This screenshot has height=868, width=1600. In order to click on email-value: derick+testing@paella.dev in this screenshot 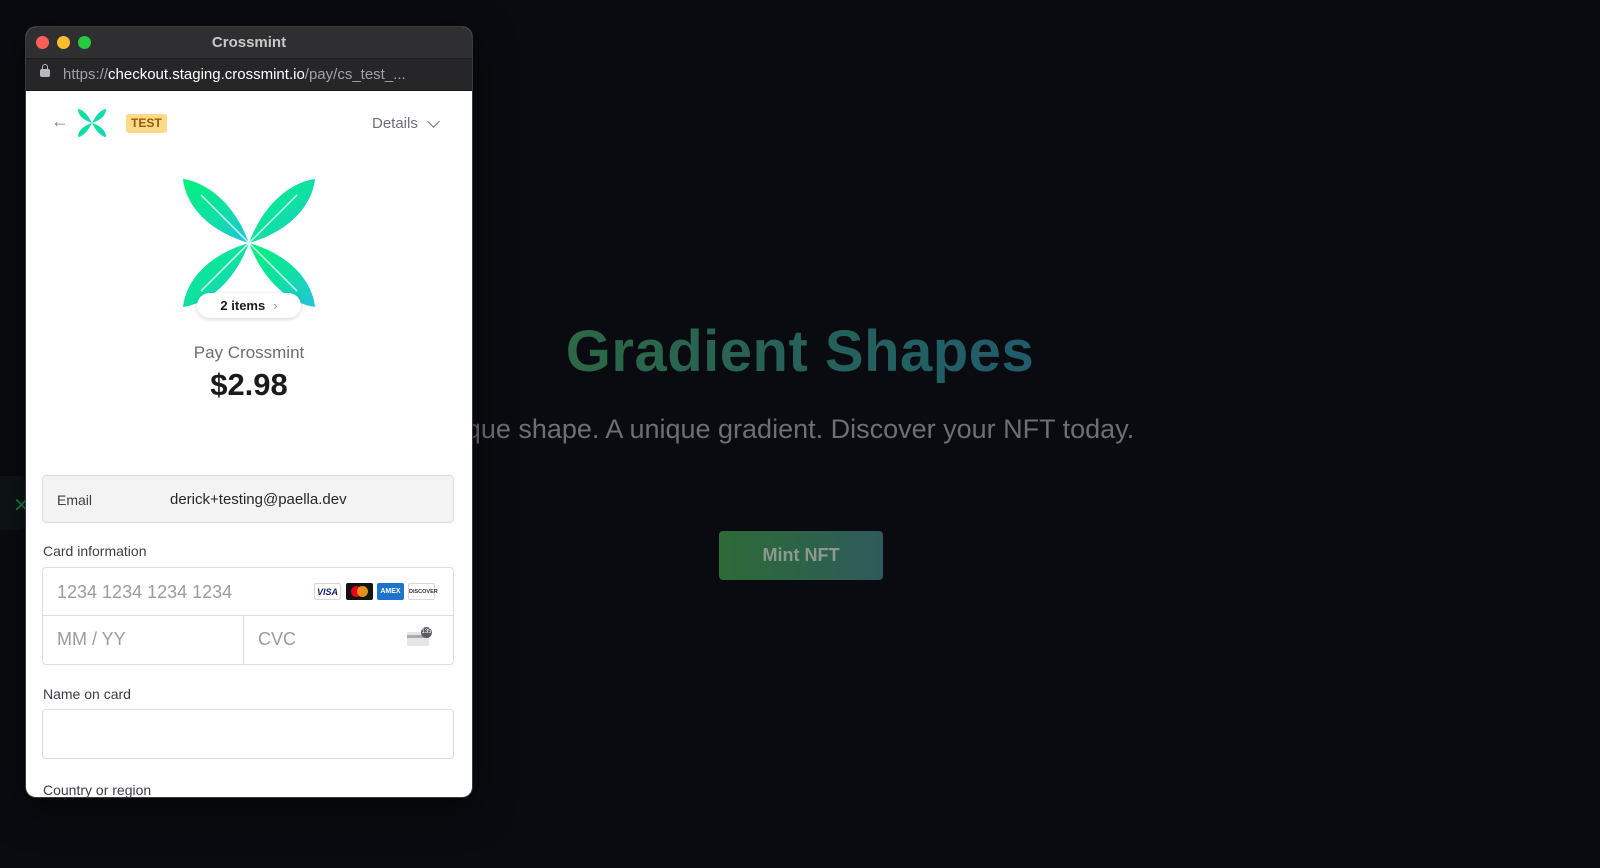, I will do `click(258, 499)`.